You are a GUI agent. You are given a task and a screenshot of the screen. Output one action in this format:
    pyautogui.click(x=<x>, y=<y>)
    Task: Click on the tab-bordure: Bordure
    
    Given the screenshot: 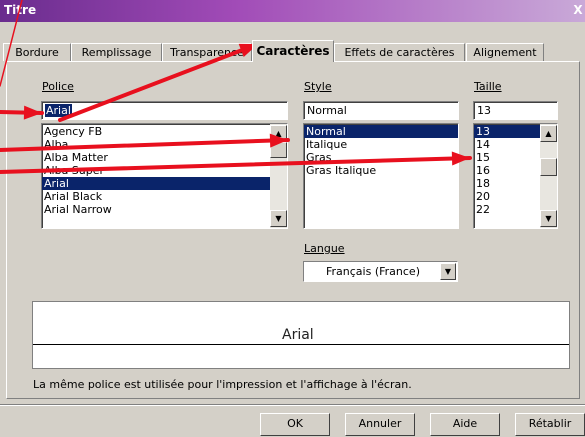 What is the action you would take?
    pyautogui.click(x=37, y=52)
    